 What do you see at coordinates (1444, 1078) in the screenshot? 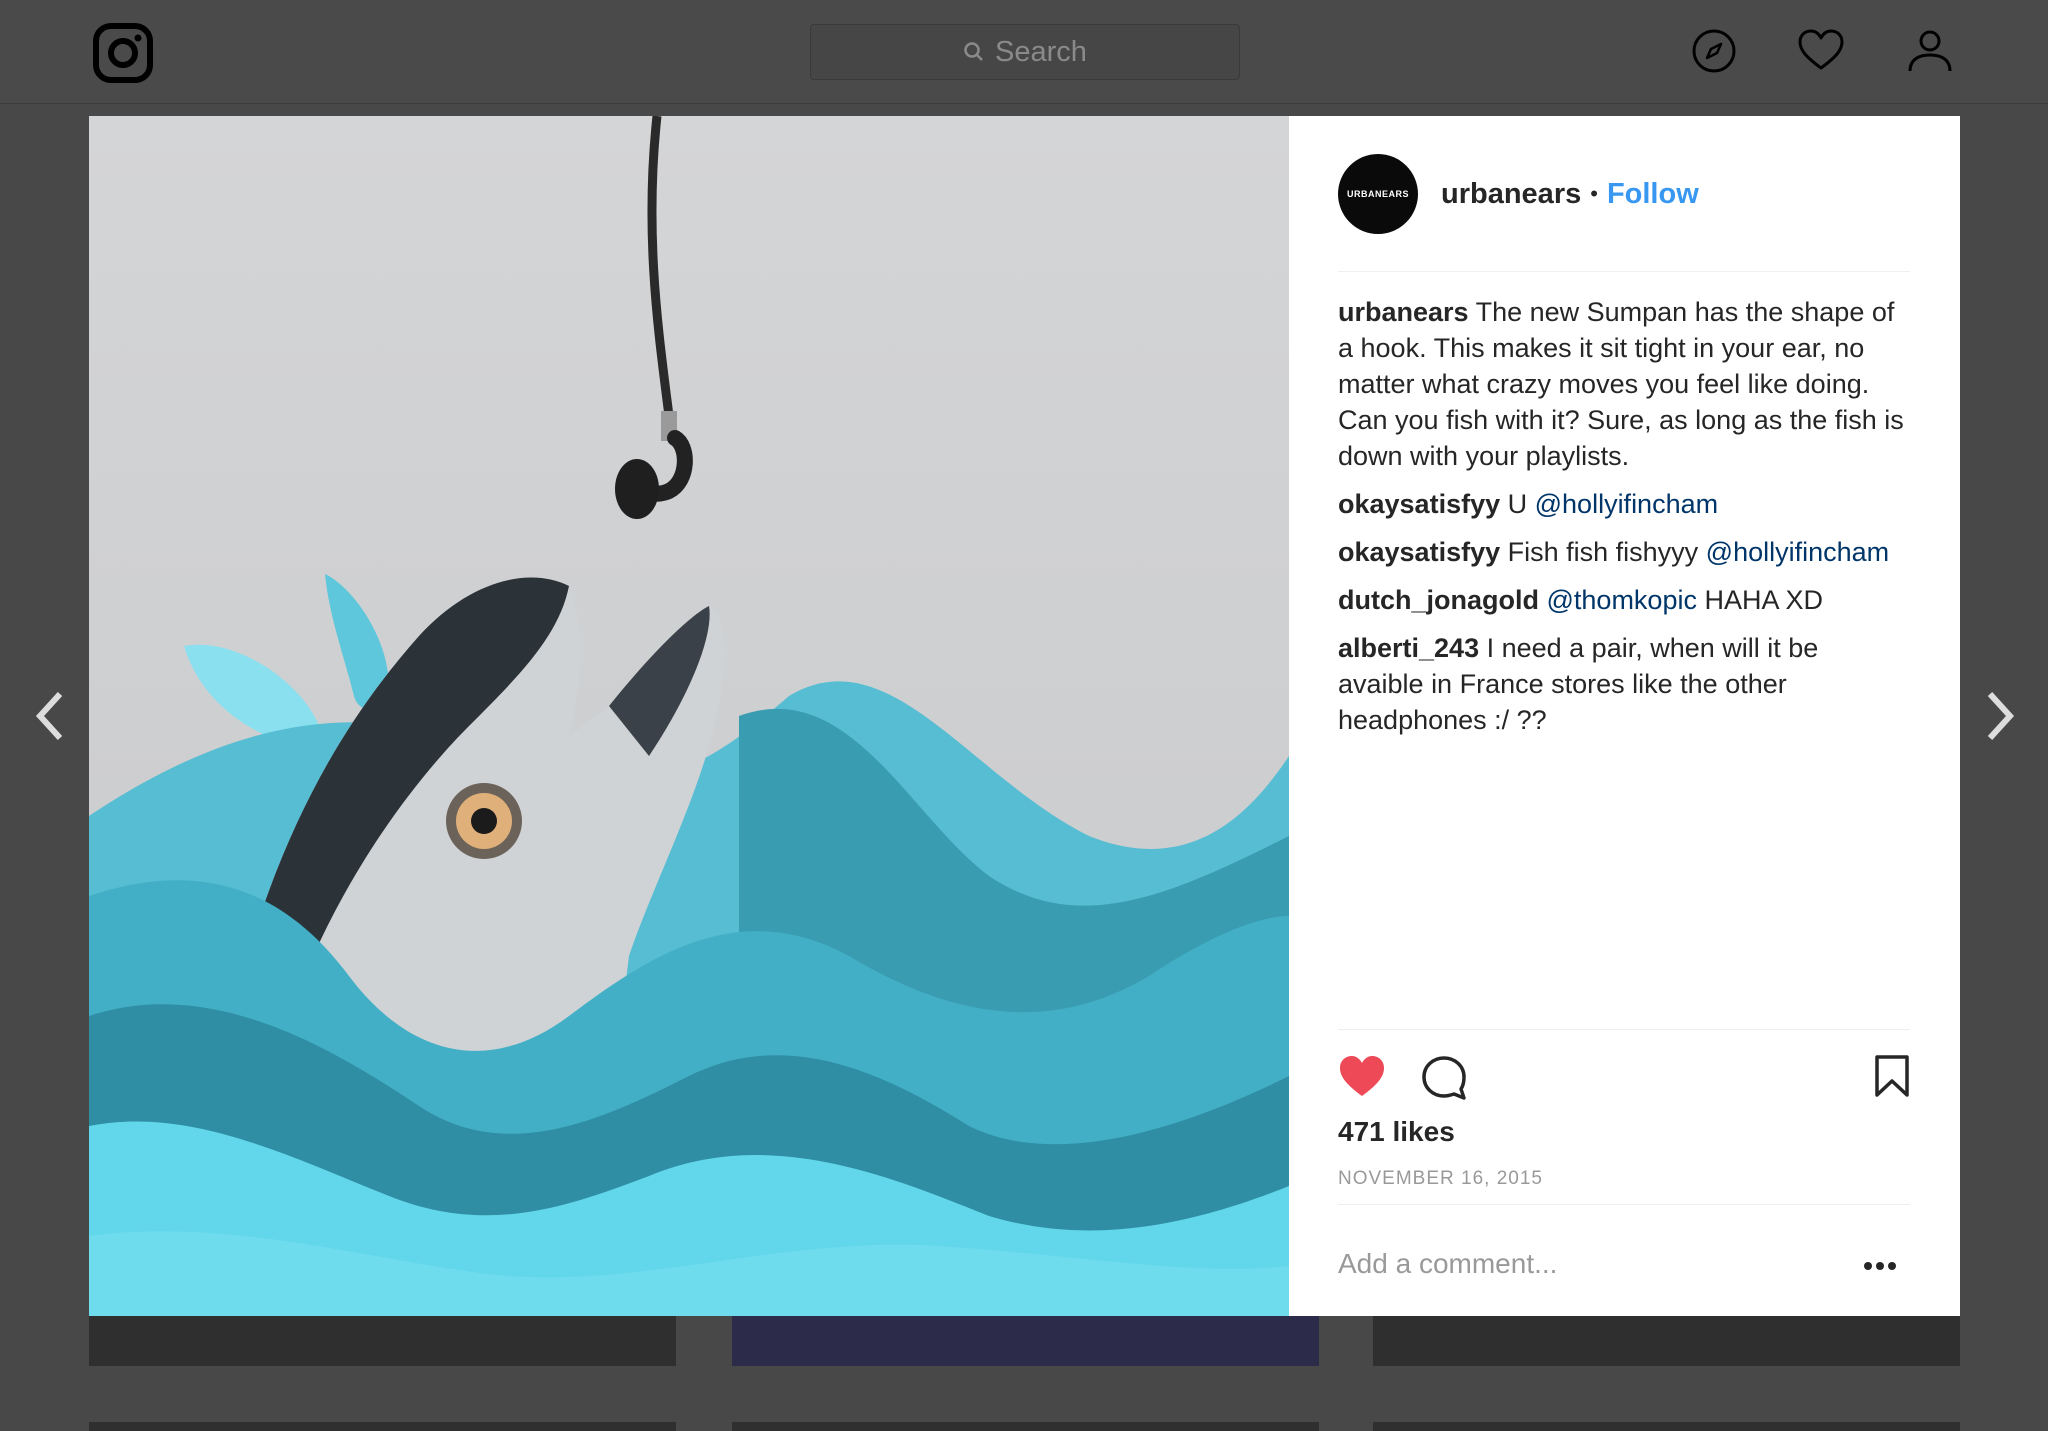
I see `comment-icon` at bounding box center [1444, 1078].